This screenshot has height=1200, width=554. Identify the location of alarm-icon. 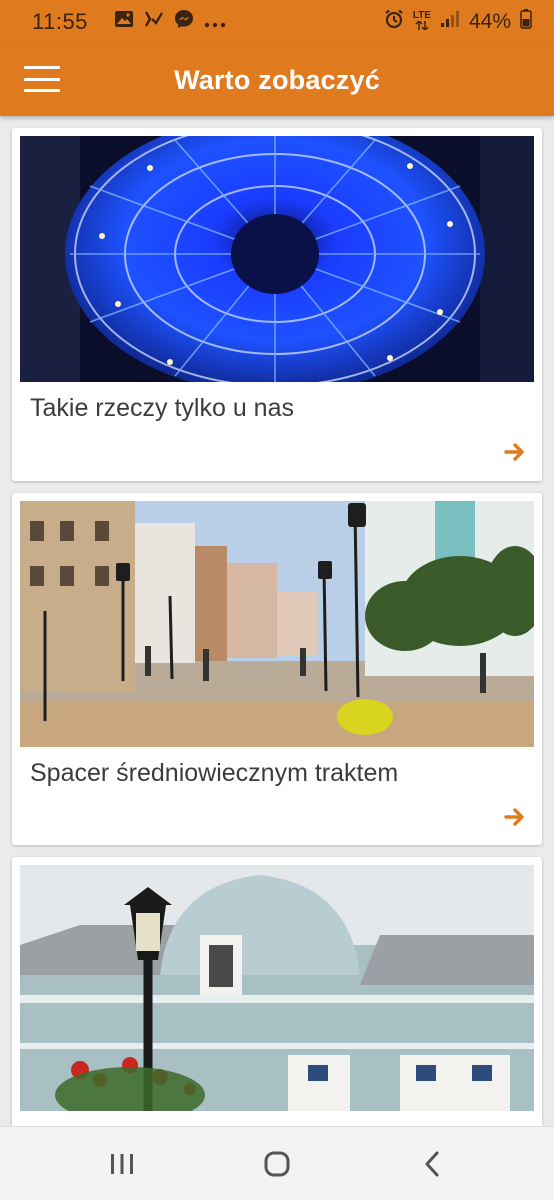
(394, 22).